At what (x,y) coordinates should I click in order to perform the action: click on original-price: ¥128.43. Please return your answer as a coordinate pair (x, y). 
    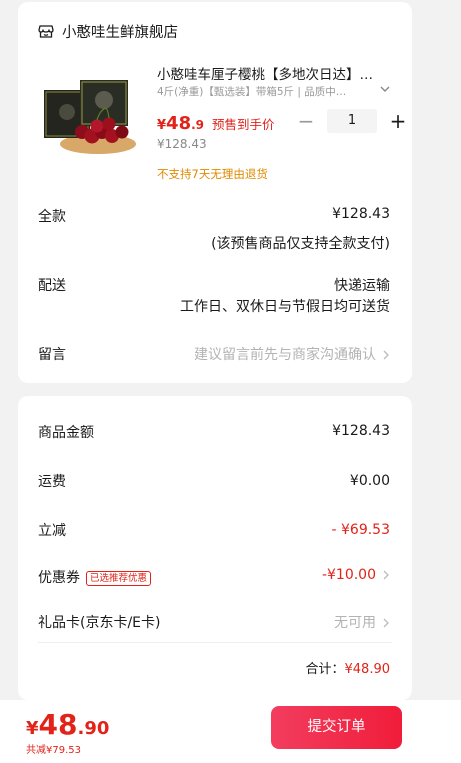
    Looking at the image, I should click on (182, 144).